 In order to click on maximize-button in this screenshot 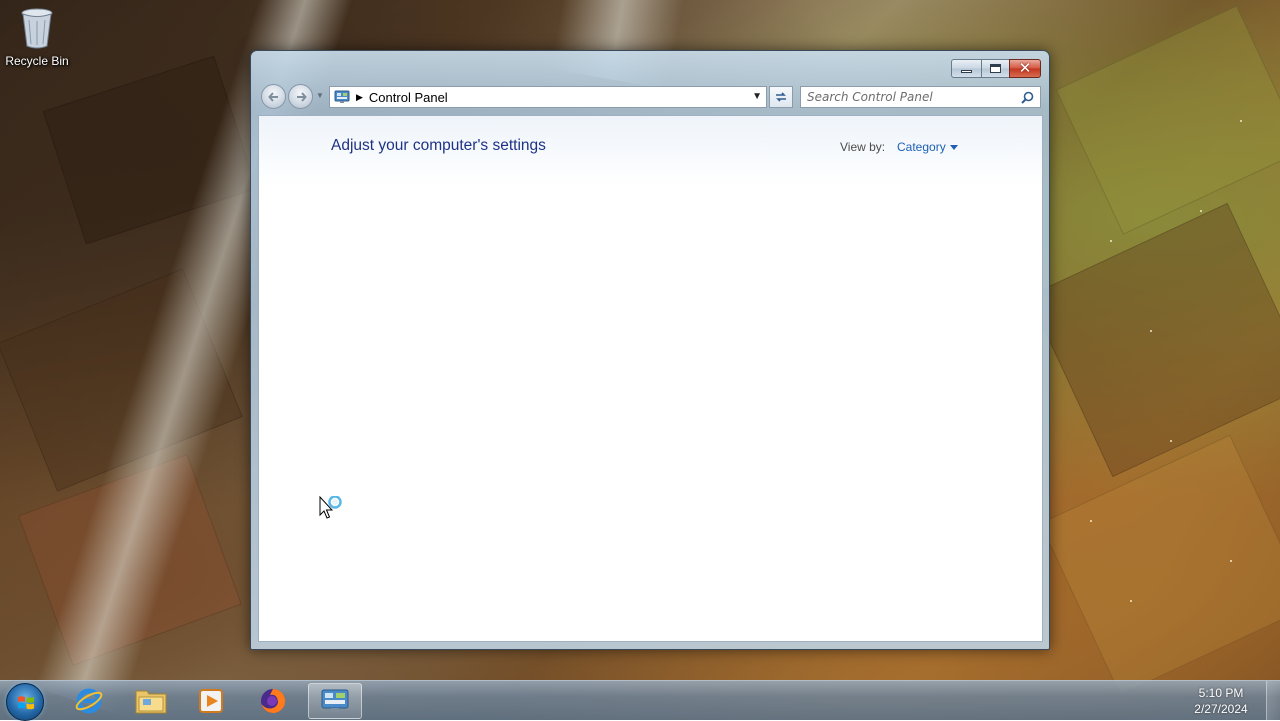, I will do `click(995, 68)`.